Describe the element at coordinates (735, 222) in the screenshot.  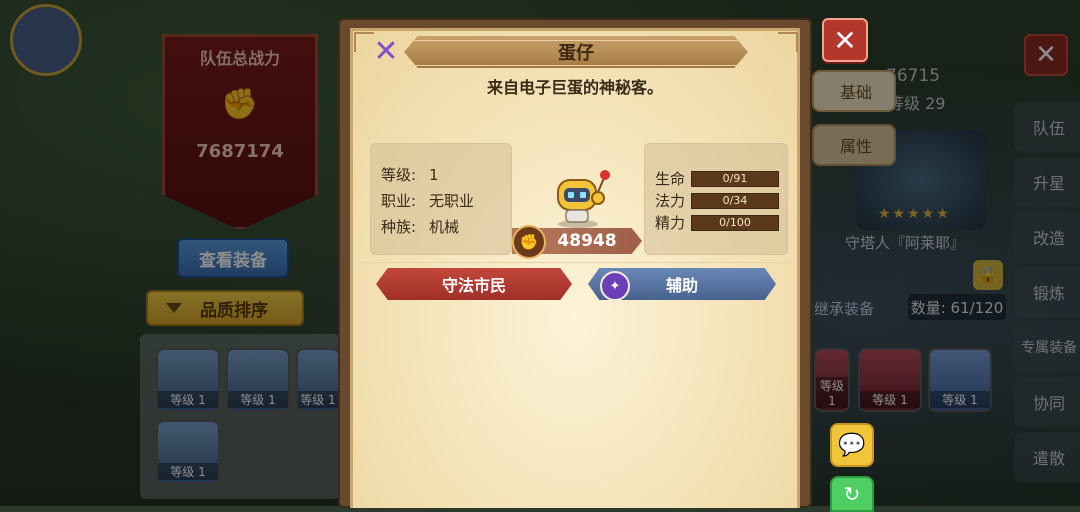
I see `stat-bar: 0/100` at that location.